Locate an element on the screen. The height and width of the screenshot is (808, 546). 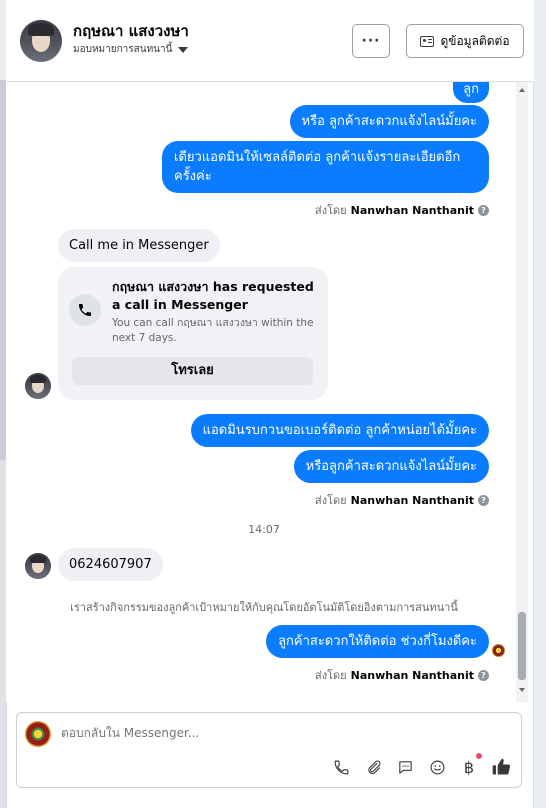
attach-icon is located at coordinates (373, 767).